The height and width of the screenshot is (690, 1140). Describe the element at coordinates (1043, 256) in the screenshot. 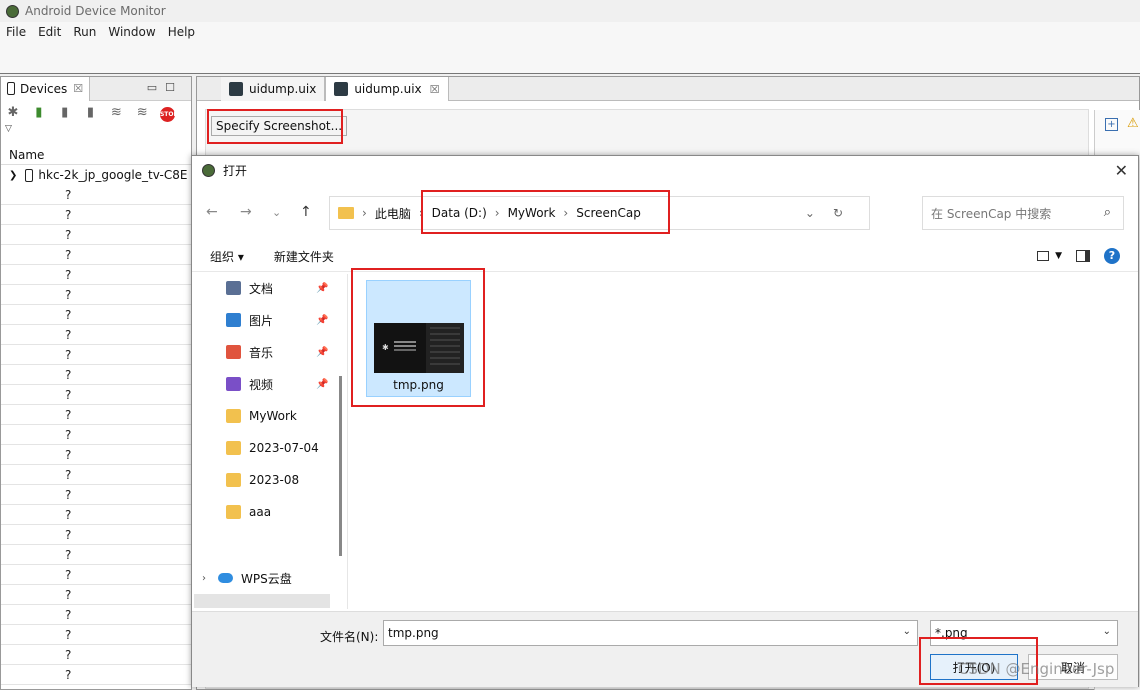

I see `view-options-icon` at that location.